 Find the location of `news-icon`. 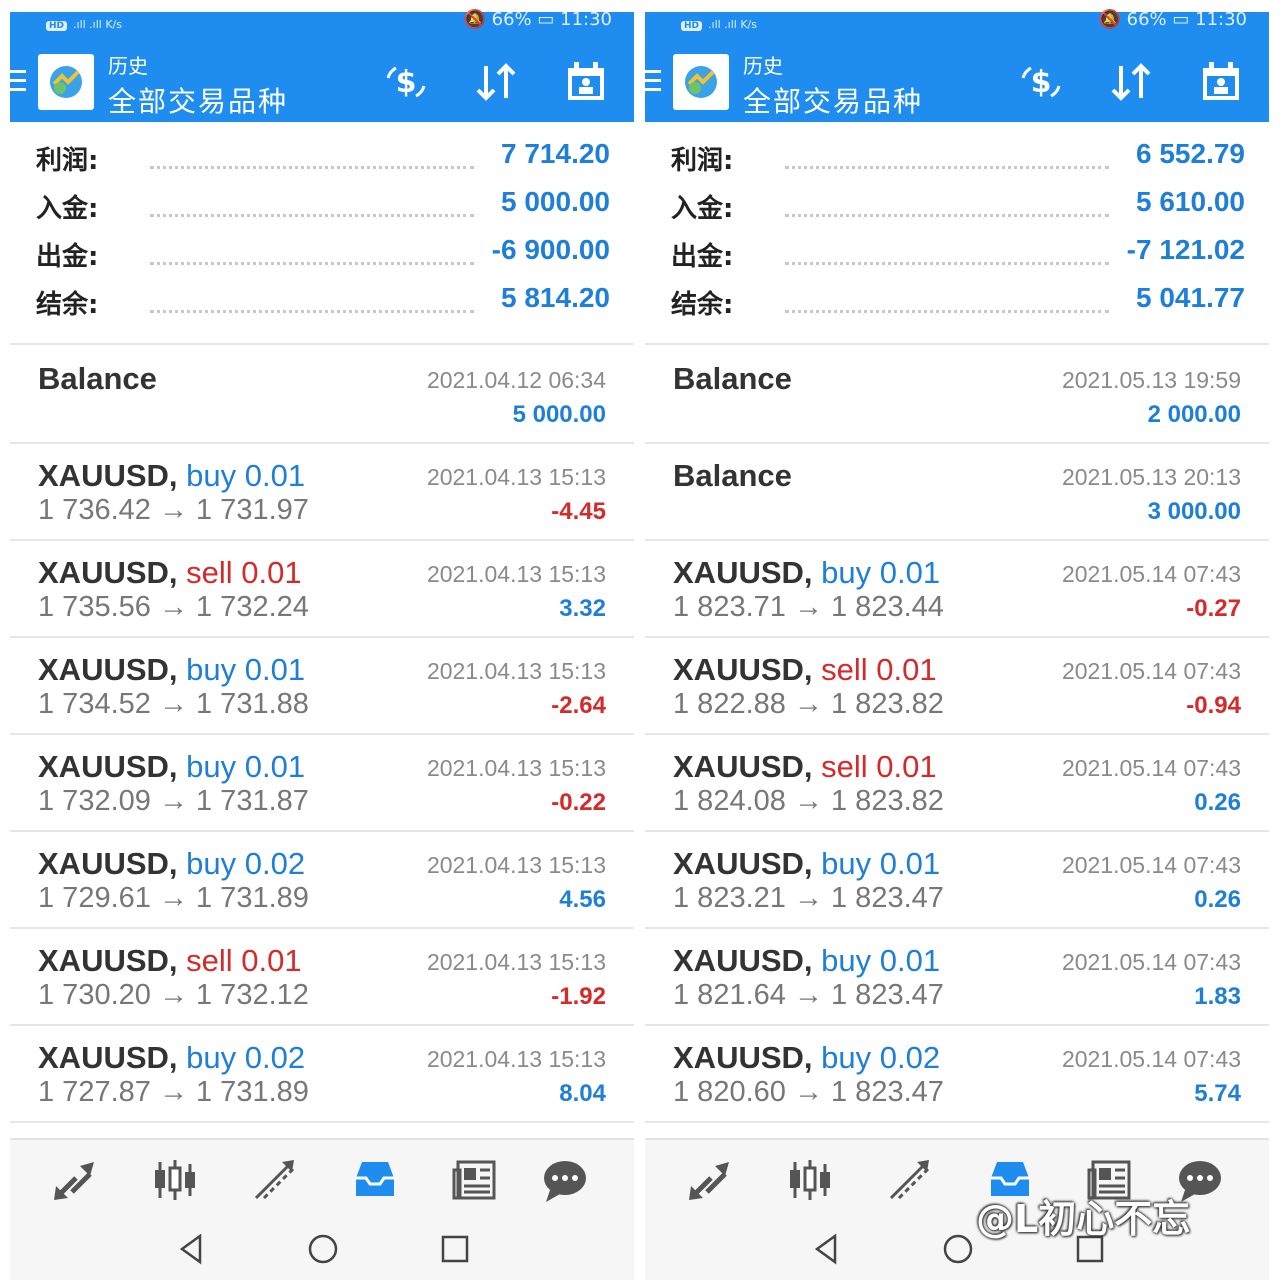

news-icon is located at coordinates (475, 1180).